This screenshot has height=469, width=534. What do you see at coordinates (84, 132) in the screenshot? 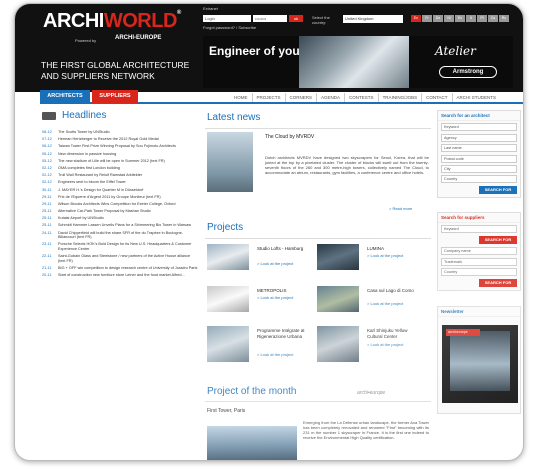
I see `news-title: The Scotts Tower by UNStudio` at bounding box center [84, 132].